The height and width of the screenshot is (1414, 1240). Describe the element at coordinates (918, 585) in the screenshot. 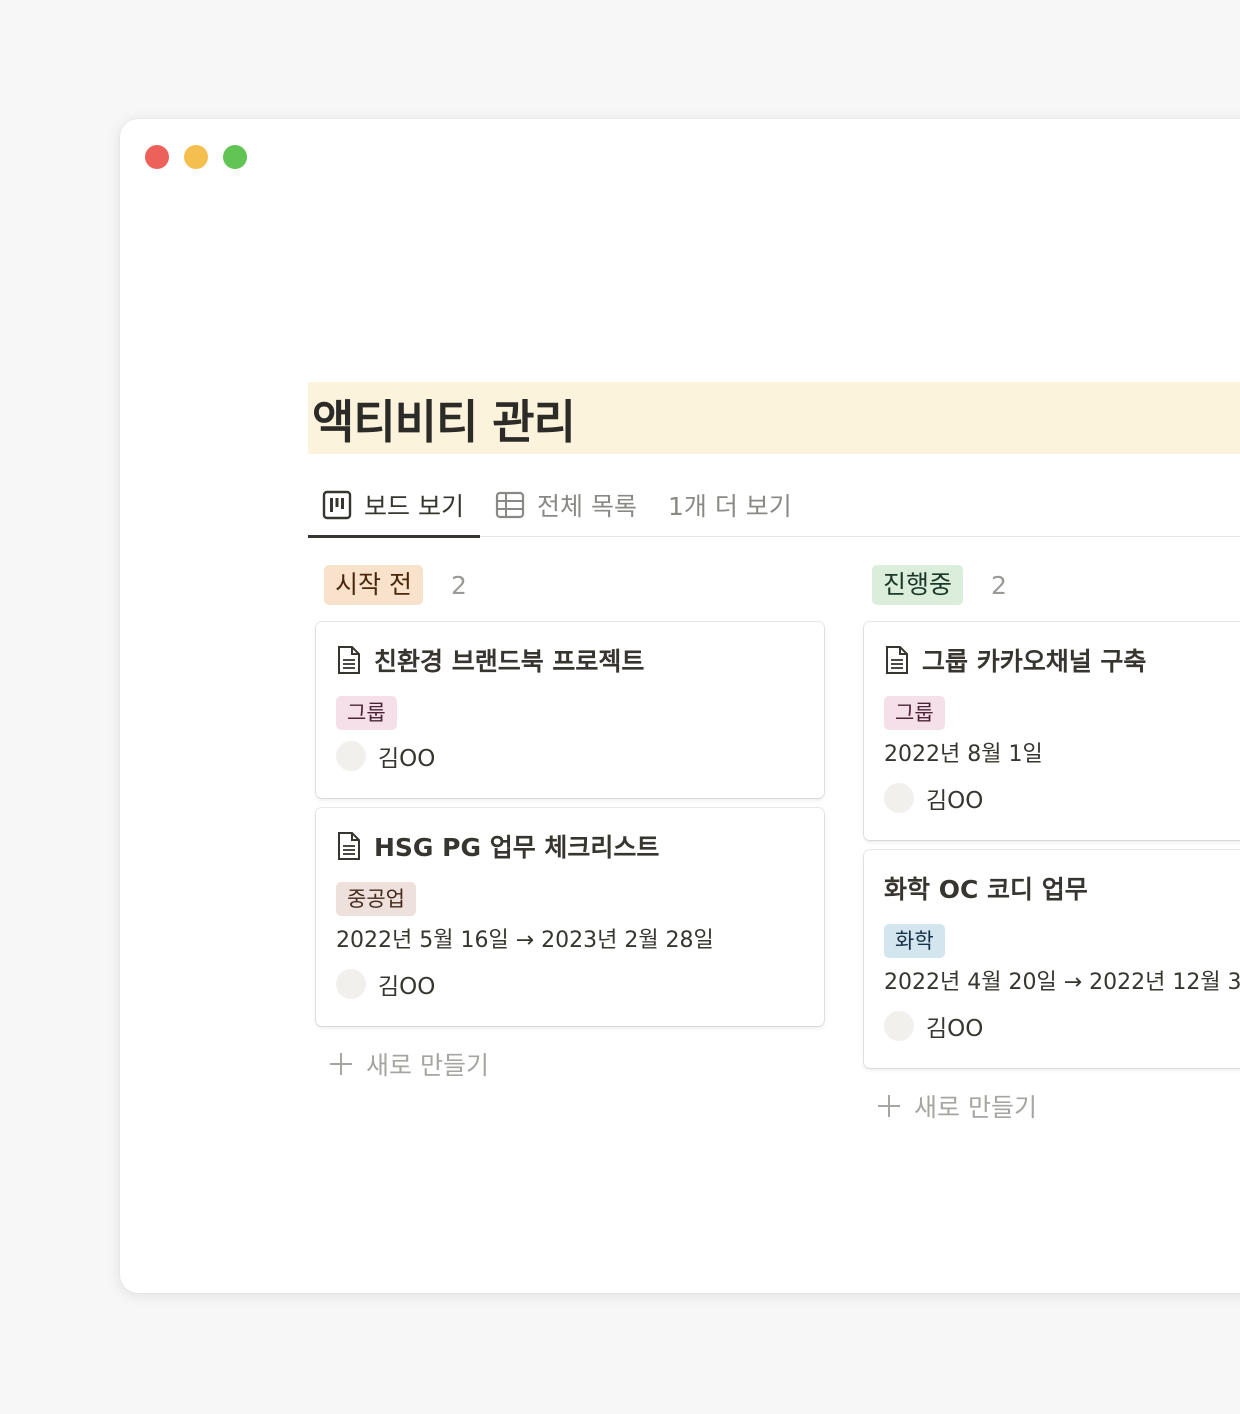

I see `status-badge: 진행중` at that location.